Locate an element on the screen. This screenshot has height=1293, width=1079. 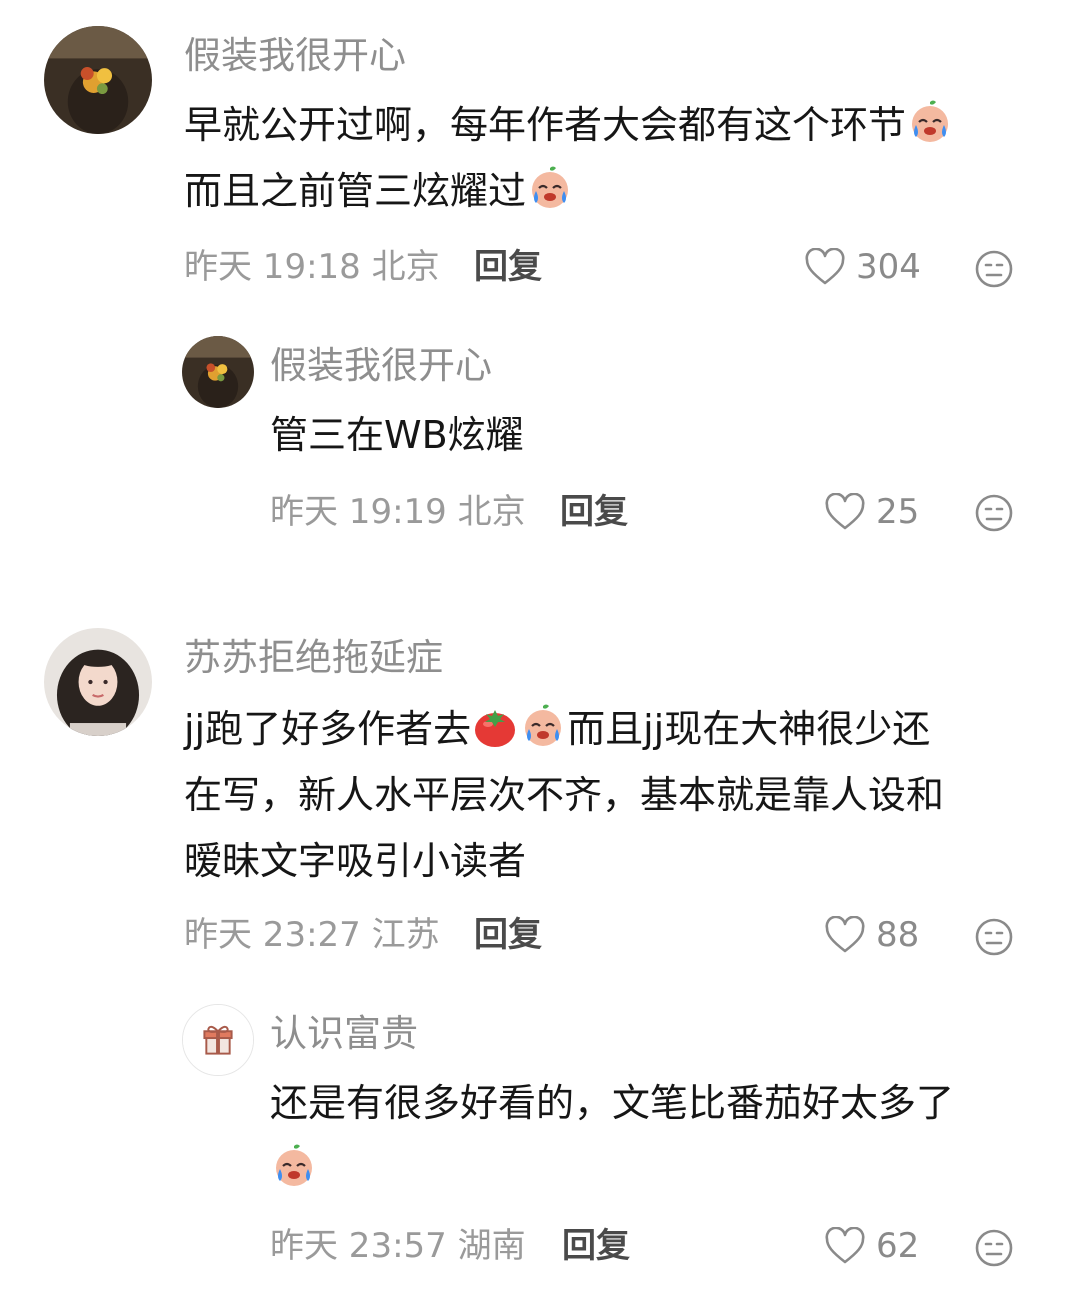
username: 认识富贵 is located at coordinates (344, 1033).